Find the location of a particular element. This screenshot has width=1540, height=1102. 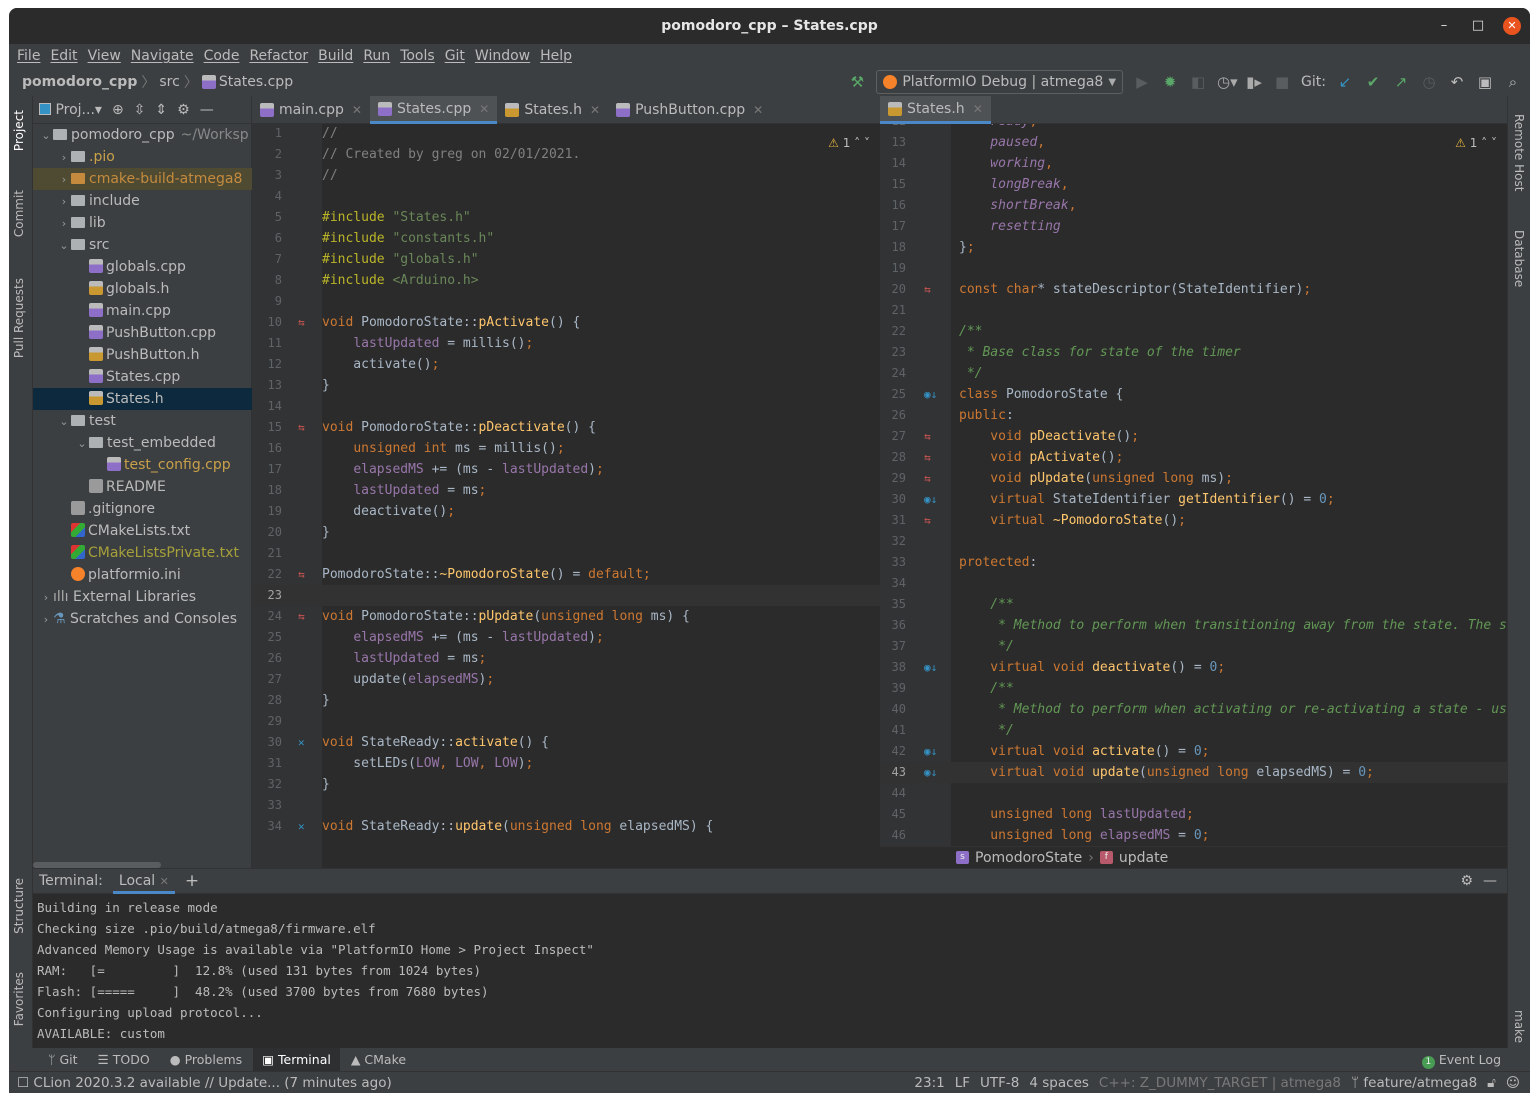

menu-run: Run is located at coordinates (379, 56).